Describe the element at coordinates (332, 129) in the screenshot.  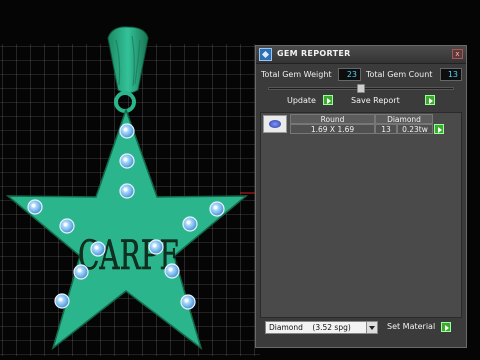
I see `gem-size-cell: 1.69 X 1.69` at that location.